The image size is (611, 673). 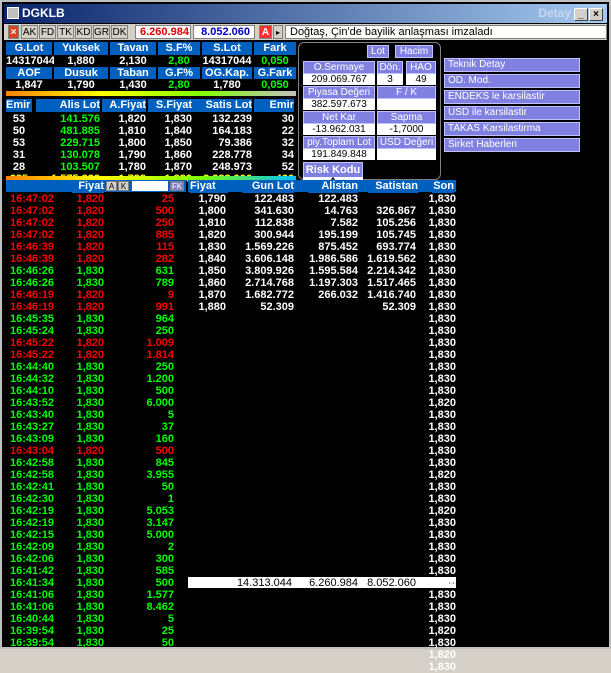 I want to click on hacim-button: Hacim, so click(x=414, y=51).